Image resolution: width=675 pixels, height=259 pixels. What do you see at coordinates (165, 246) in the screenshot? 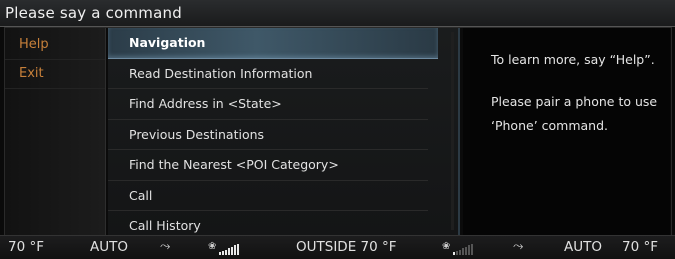
I see `seat-heat-icon: ⤳` at bounding box center [165, 246].